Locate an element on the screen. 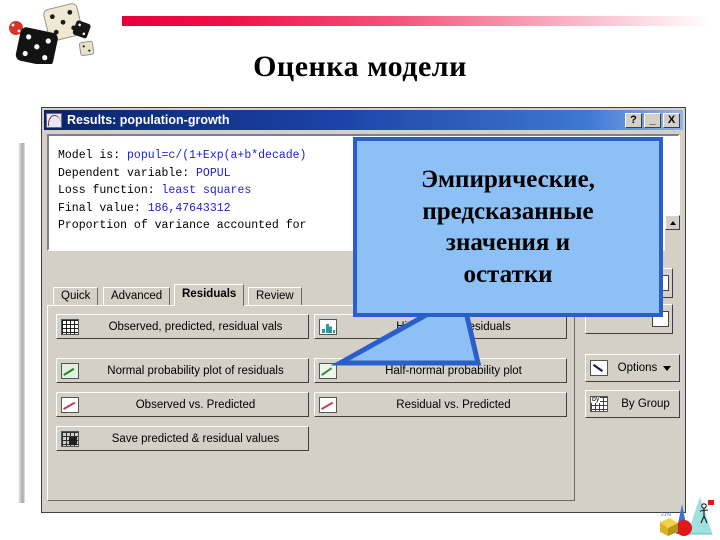  observed-vs-predicted-label: Observed vs. Predicted is located at coordinates (195, 404).